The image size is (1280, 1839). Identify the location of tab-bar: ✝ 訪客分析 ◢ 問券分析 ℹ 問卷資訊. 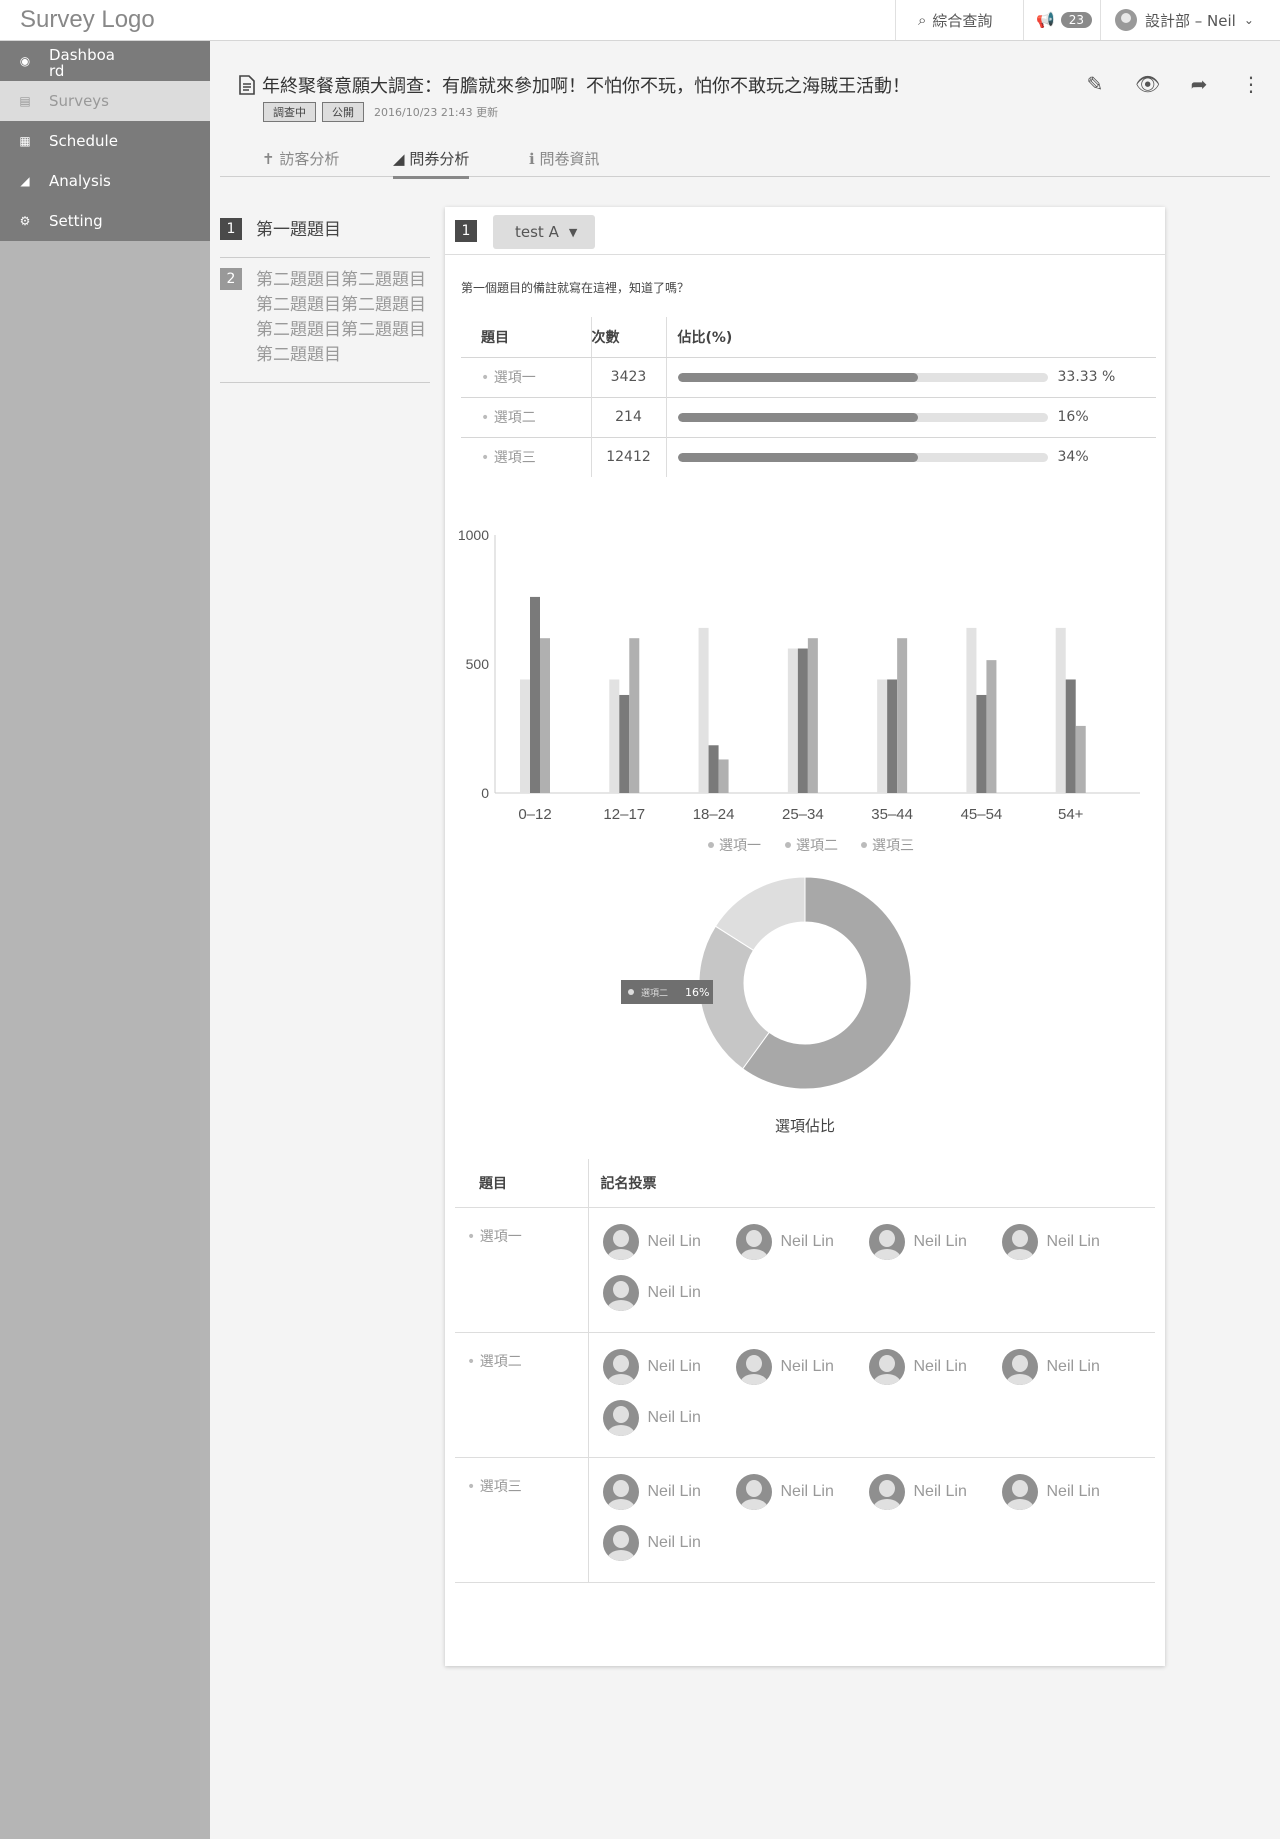
(745, 162).